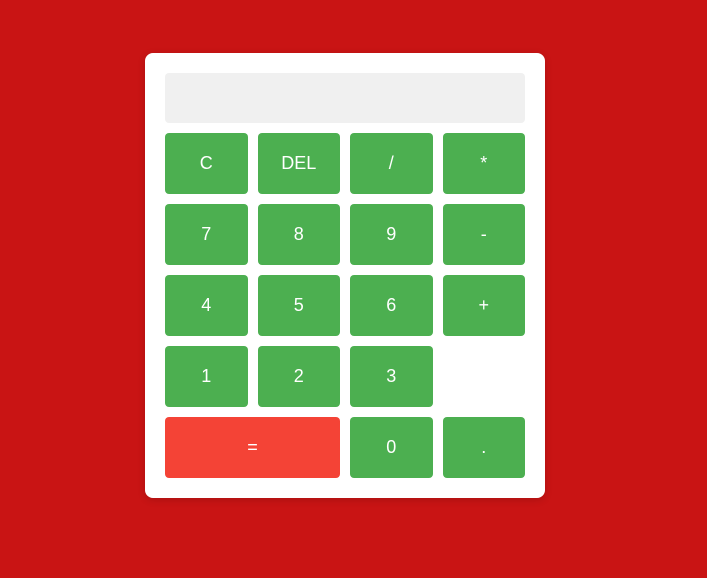  What do you see at coordinates (206, 305) in the screenshot?
I see `digit-4-button: 4` at bounding box center [206, 305].